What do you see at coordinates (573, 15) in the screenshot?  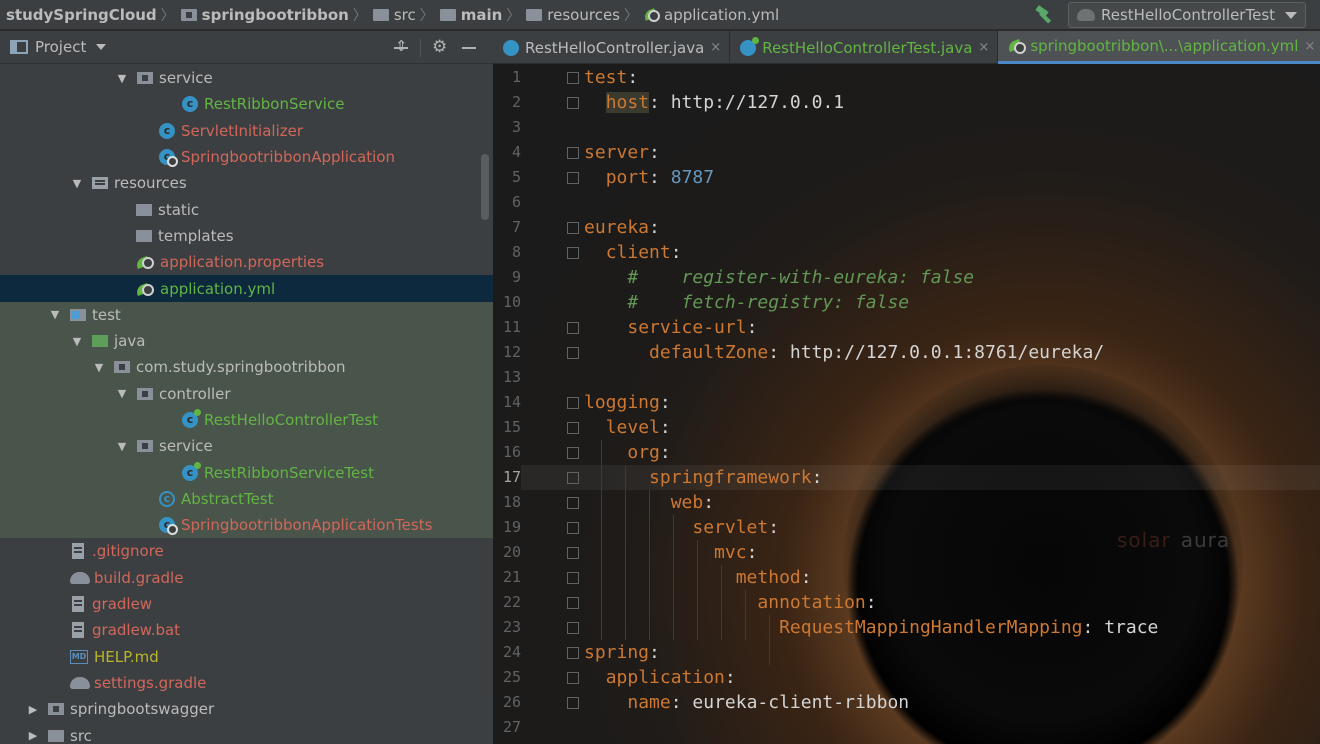 I see `breadcrumb-item: resources` at bounding box center [573, 15].